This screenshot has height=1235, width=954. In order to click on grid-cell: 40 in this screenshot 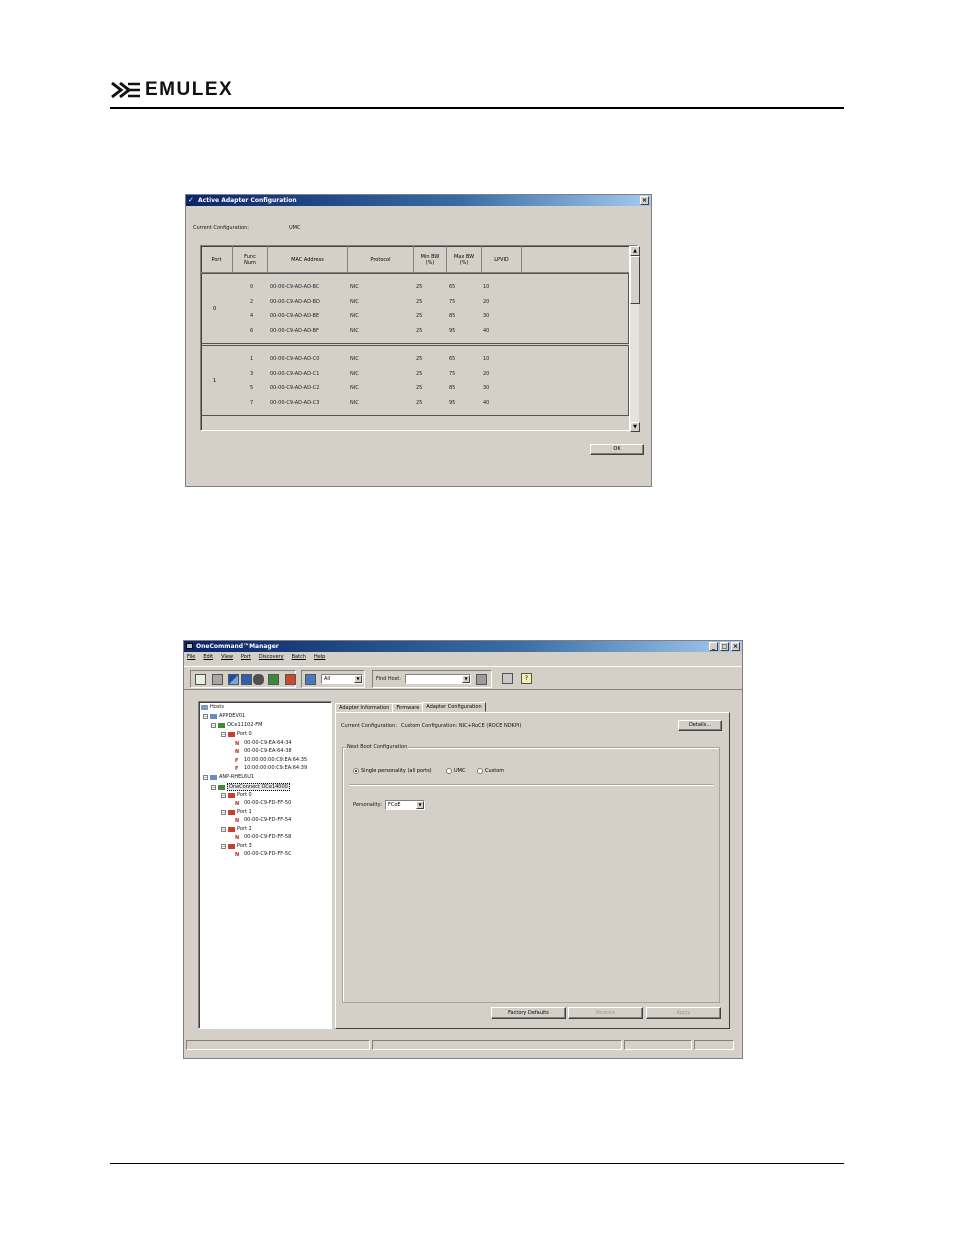, I will do `click(486, 331)`.